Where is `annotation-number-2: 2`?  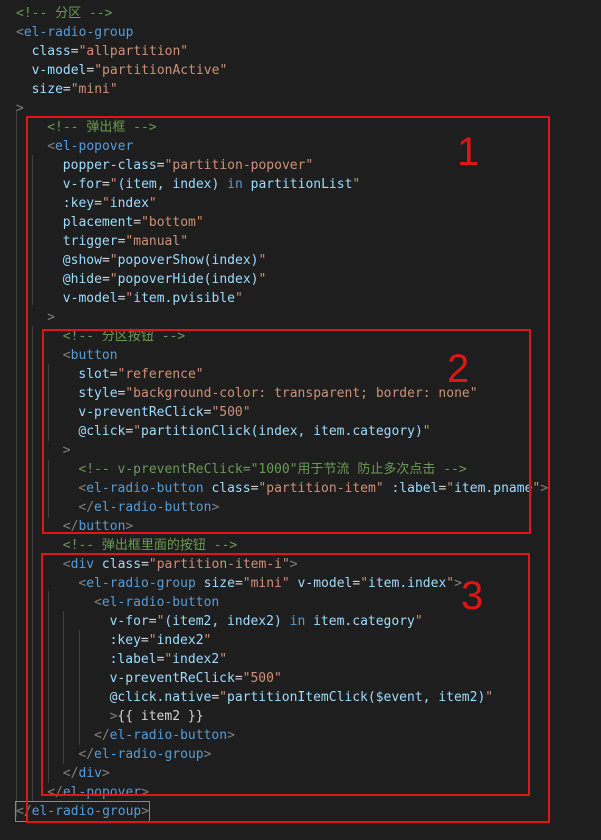
annotation-number-2: 2 is located at coordinates (458, 369).